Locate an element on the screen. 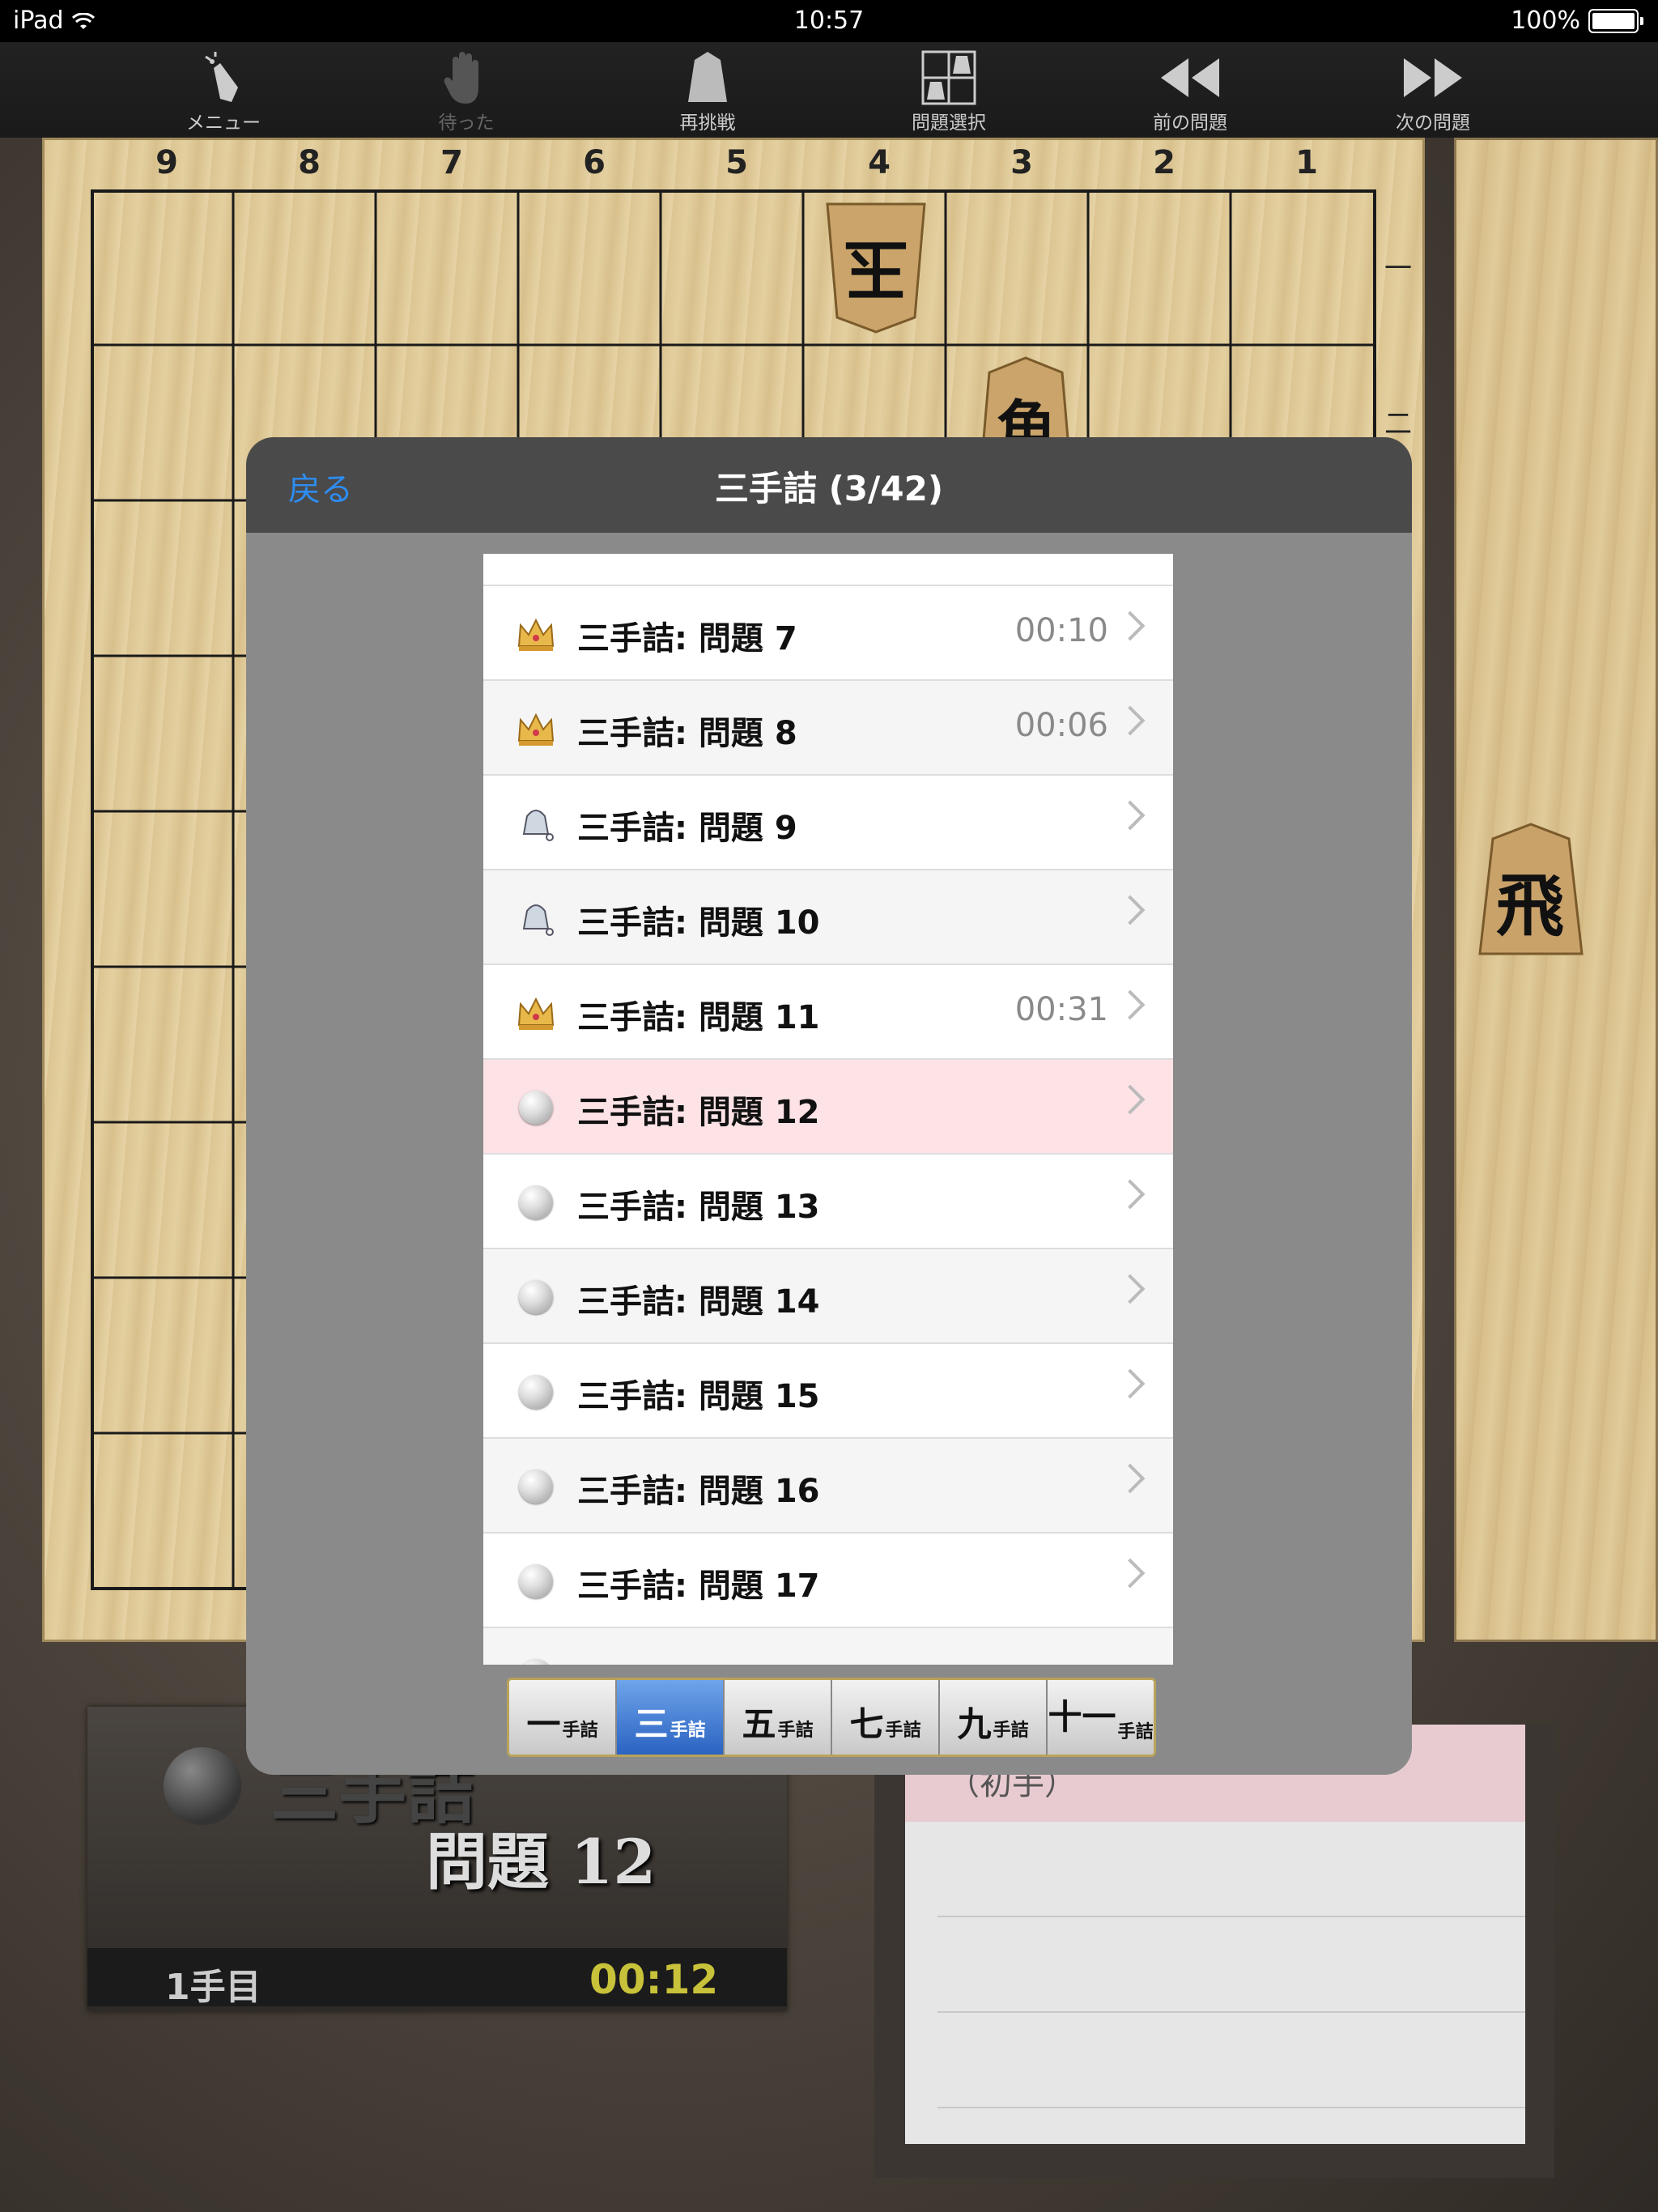 This screenshot has width=1658, height=2212. segment-big: 九 is located at coordinates (974, 1724).